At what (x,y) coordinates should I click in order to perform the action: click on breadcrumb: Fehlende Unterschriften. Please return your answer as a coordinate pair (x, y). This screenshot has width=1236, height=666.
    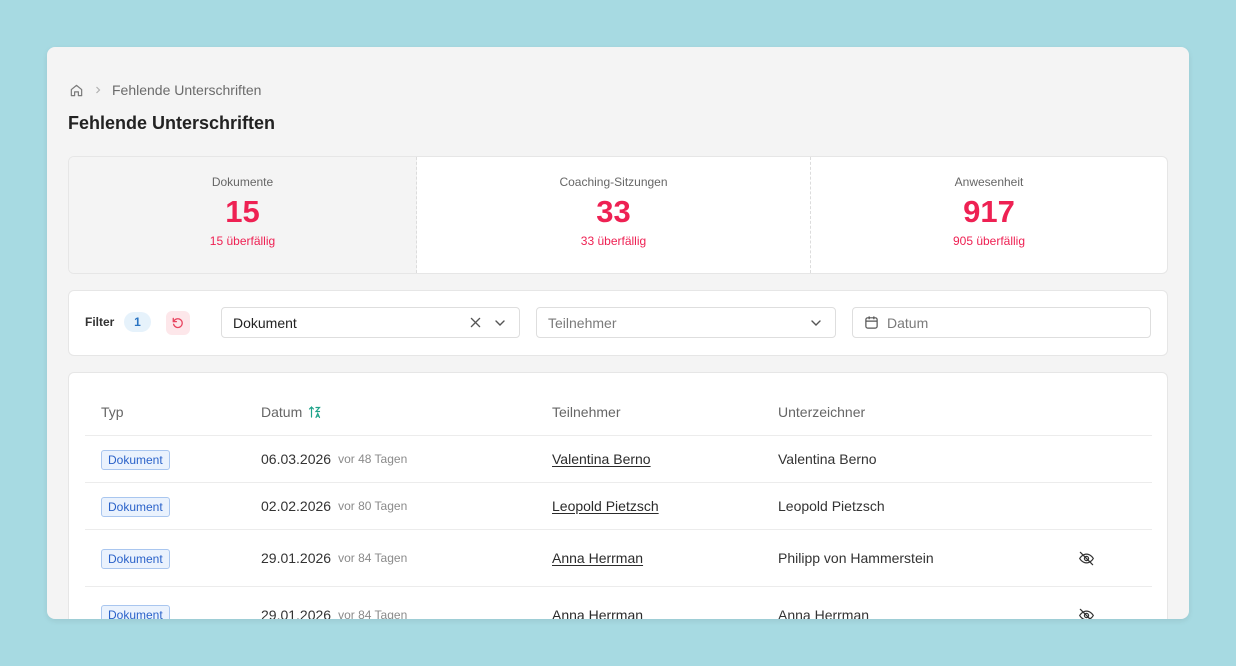
    Looking at the image, I should click on (164, 90).